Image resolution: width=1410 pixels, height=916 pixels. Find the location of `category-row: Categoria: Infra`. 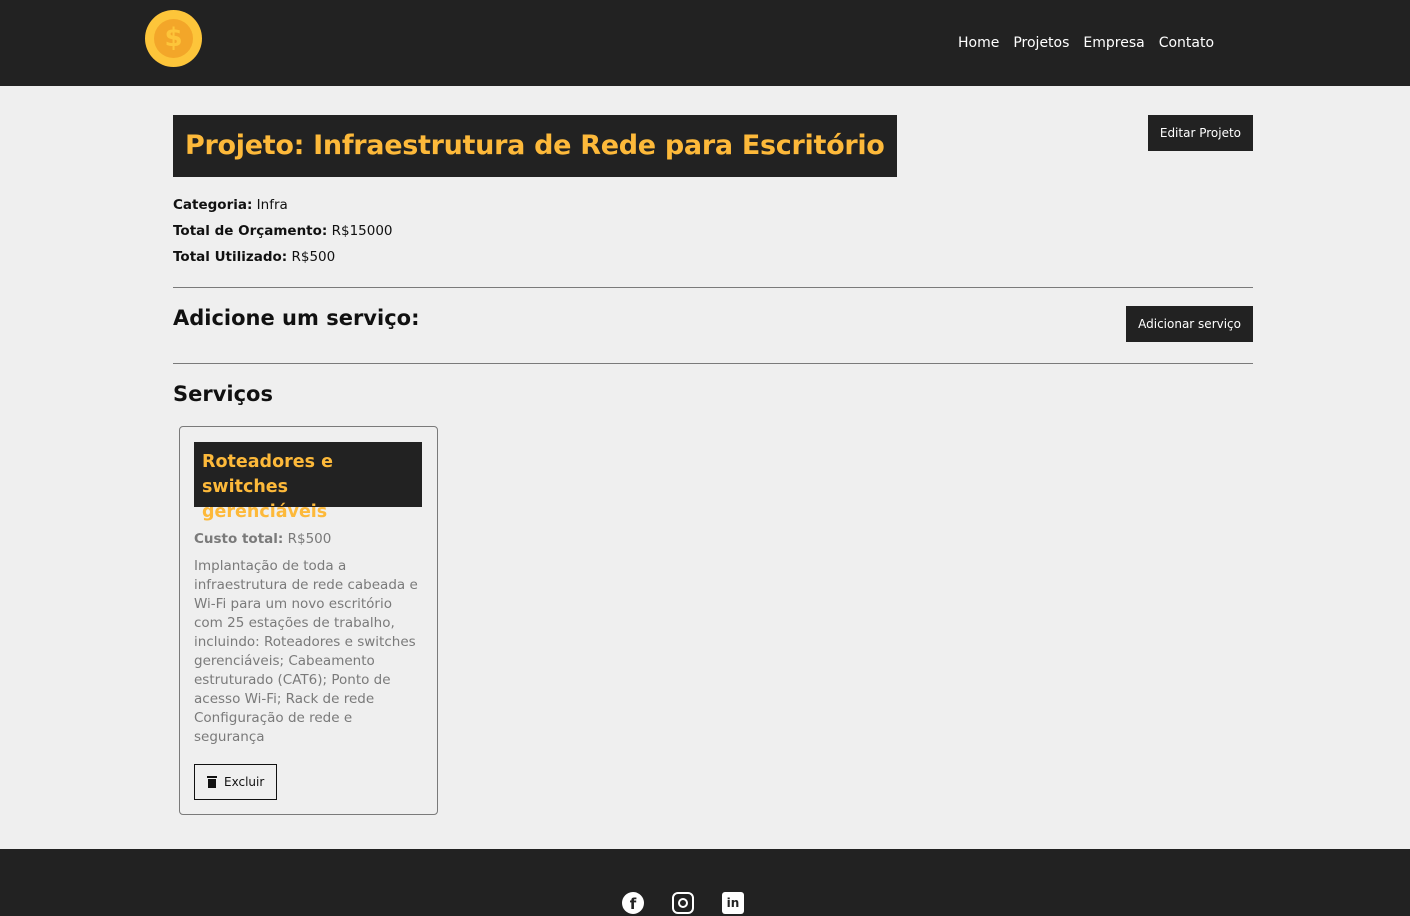

category-row: Categoria: Infra is located at coordinates (283, 205).